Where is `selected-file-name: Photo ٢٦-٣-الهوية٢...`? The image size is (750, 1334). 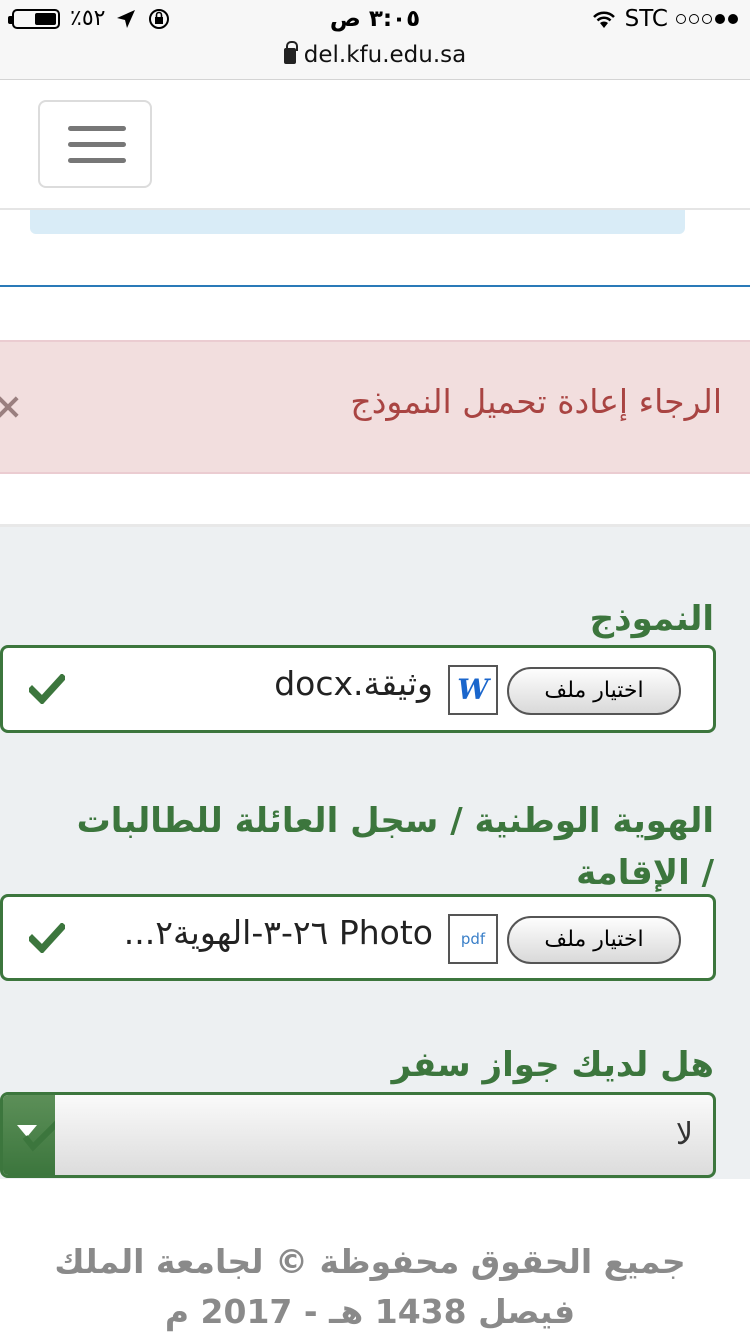
selected-file-name: Photo ٢٦-٣-الهوية٢... is located at coordinates (278, 932).